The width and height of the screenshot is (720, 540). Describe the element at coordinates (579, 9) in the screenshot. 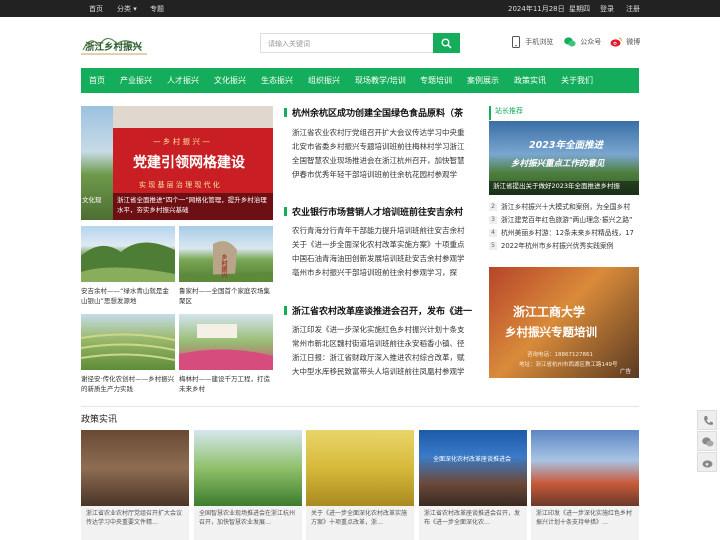

I see `top-weekday: 星期四` at that location.